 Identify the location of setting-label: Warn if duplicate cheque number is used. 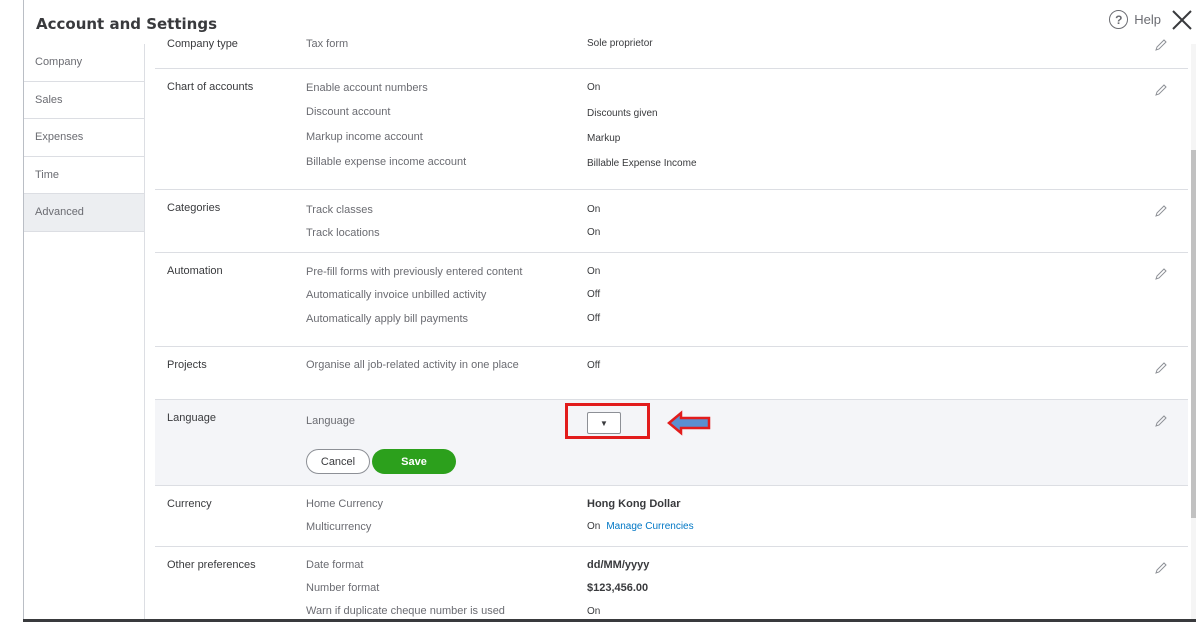
(405, 611).